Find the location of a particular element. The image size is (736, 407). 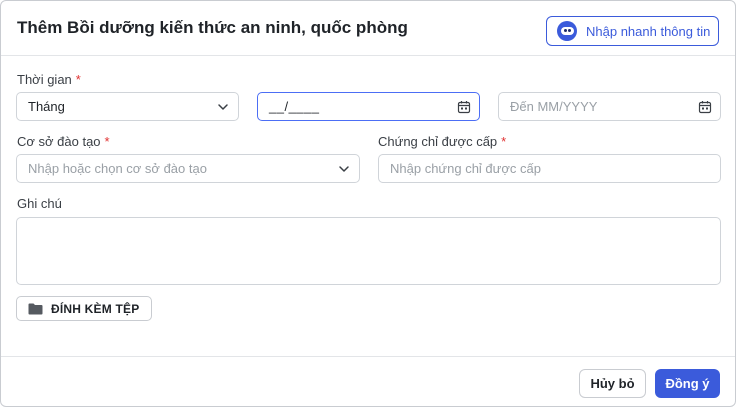

quick-fill-button: Nhập nhanh thông tin is located at coordinates (632, 31).